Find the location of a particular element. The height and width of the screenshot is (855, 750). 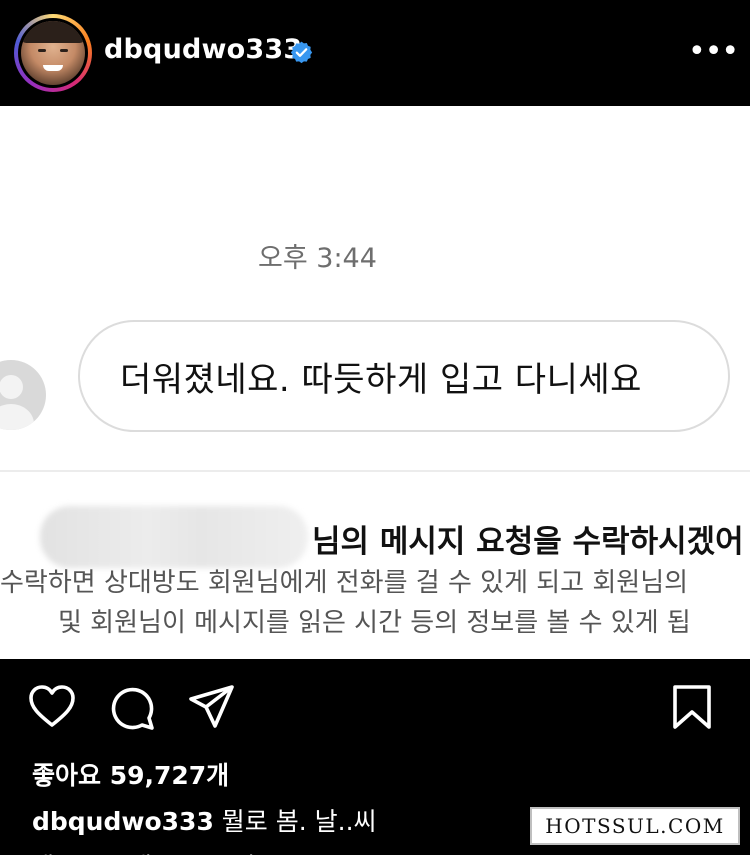

verified-badge-icon is located at coordinates (301, 52).